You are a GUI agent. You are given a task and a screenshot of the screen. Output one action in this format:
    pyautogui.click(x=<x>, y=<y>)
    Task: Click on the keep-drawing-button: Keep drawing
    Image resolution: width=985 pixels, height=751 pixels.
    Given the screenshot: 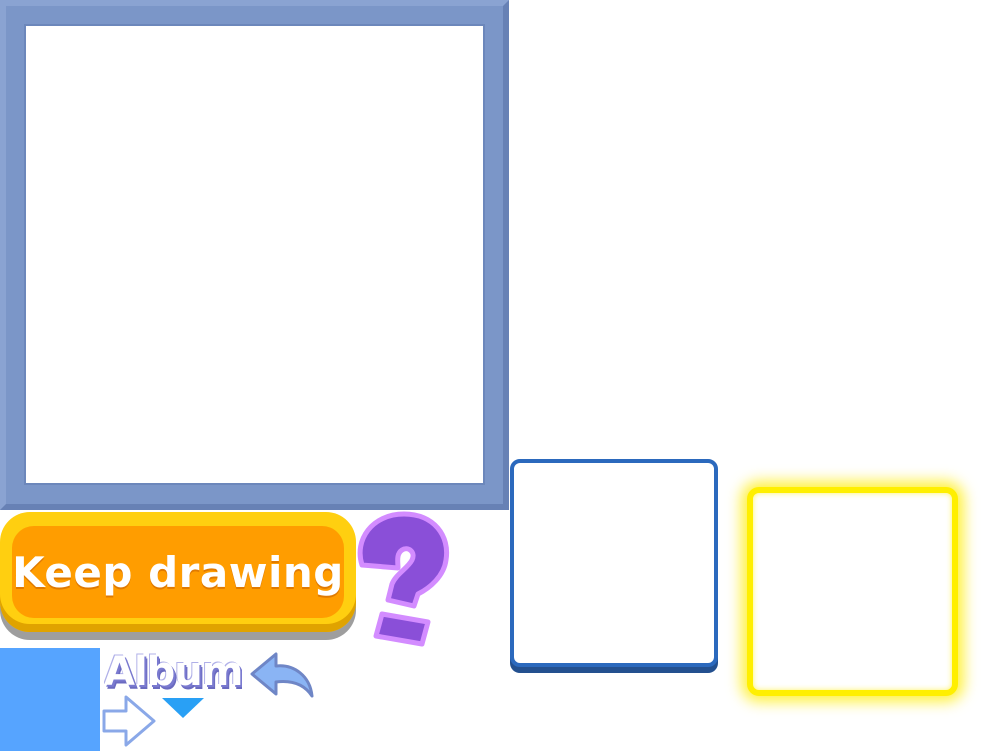 What is the action you would take?
    pyautogui.click(x=178, y=576)
    